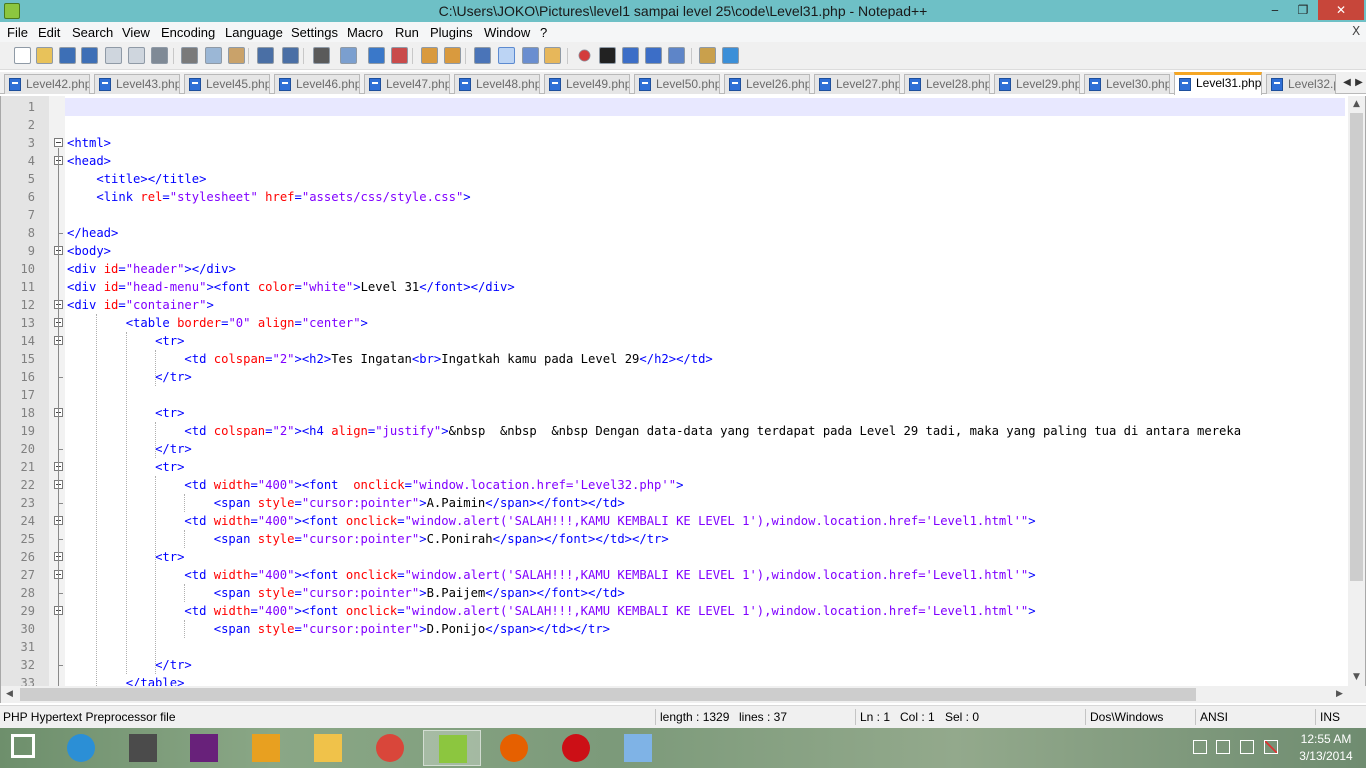  What do you see at coordinates (653, 55) in the screenshot?
I see `run-macro-multiple-icon` at bounding box center [653, 55].